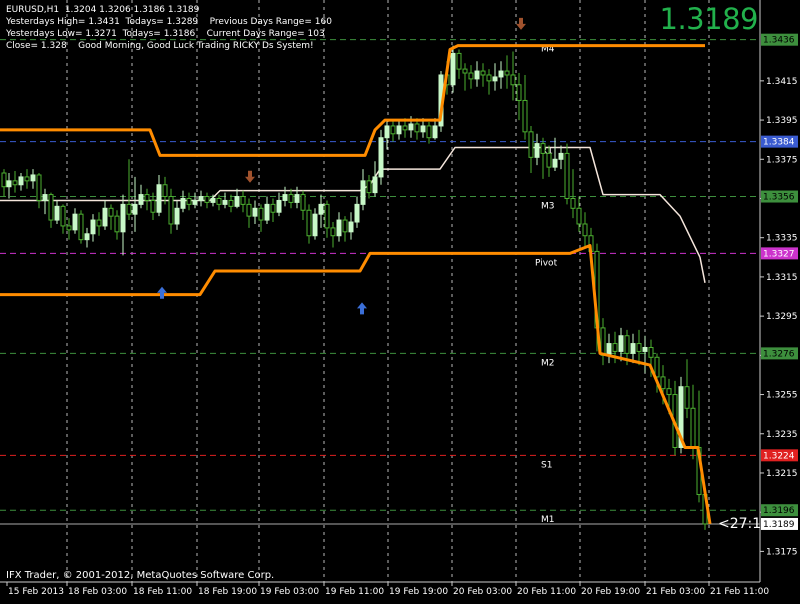  What do you see at coordinates (354, 592) in the screenshot?
I see `x-tick-label: 19 Feb 11:00` at bounding box center [354, 592].